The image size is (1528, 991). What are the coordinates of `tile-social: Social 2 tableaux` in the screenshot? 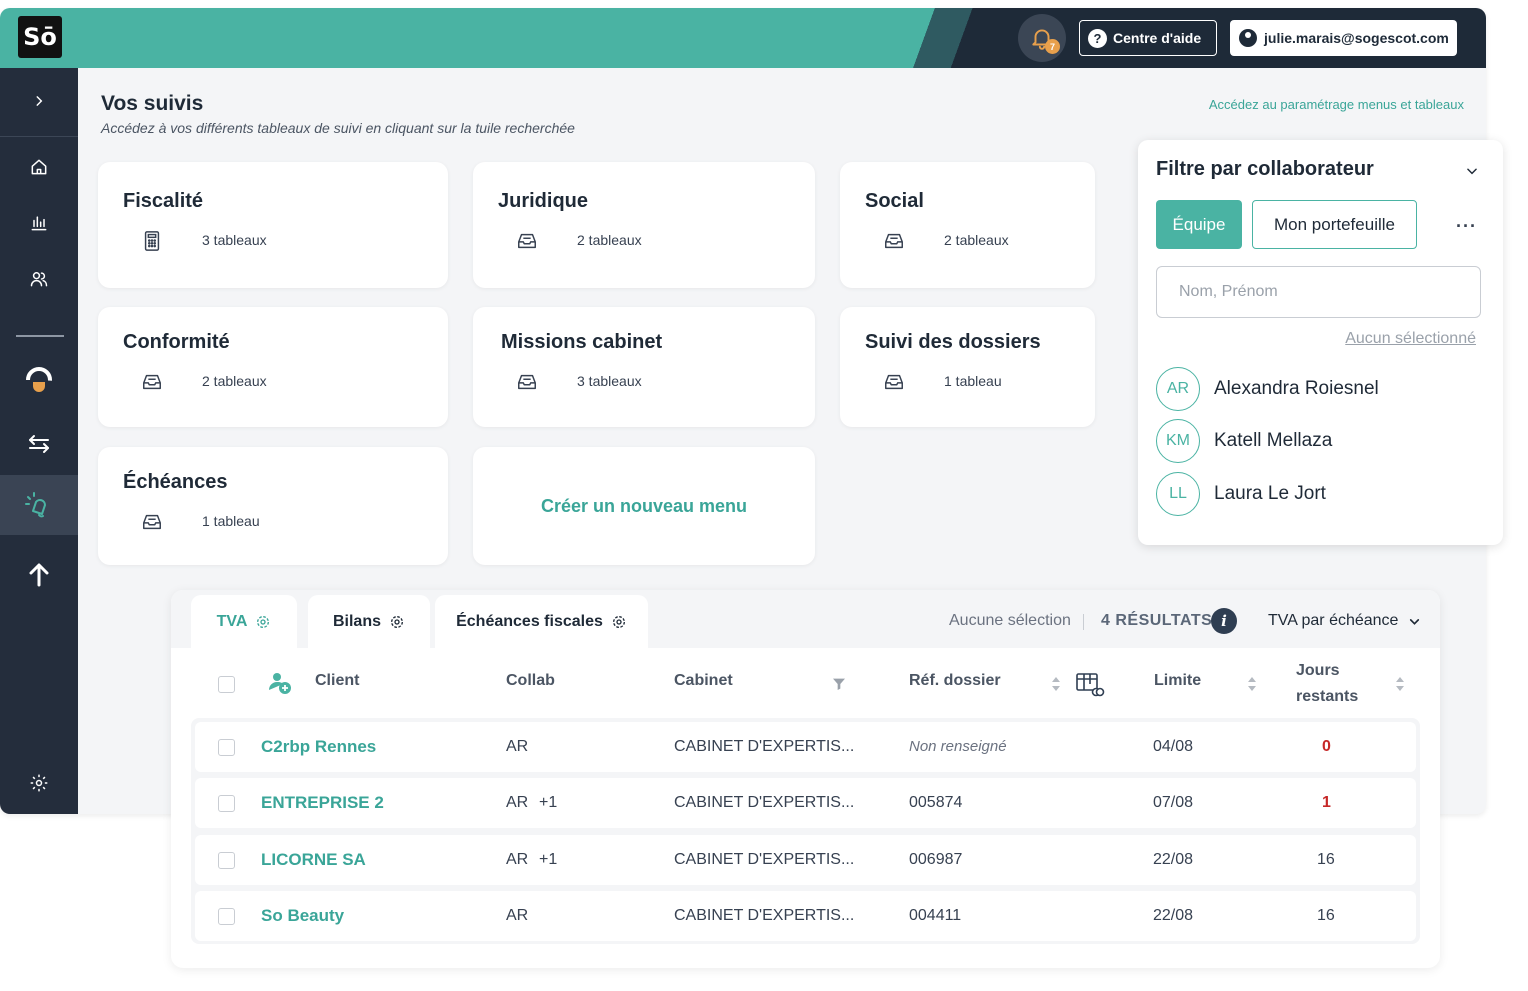 It's located at (967, 225).